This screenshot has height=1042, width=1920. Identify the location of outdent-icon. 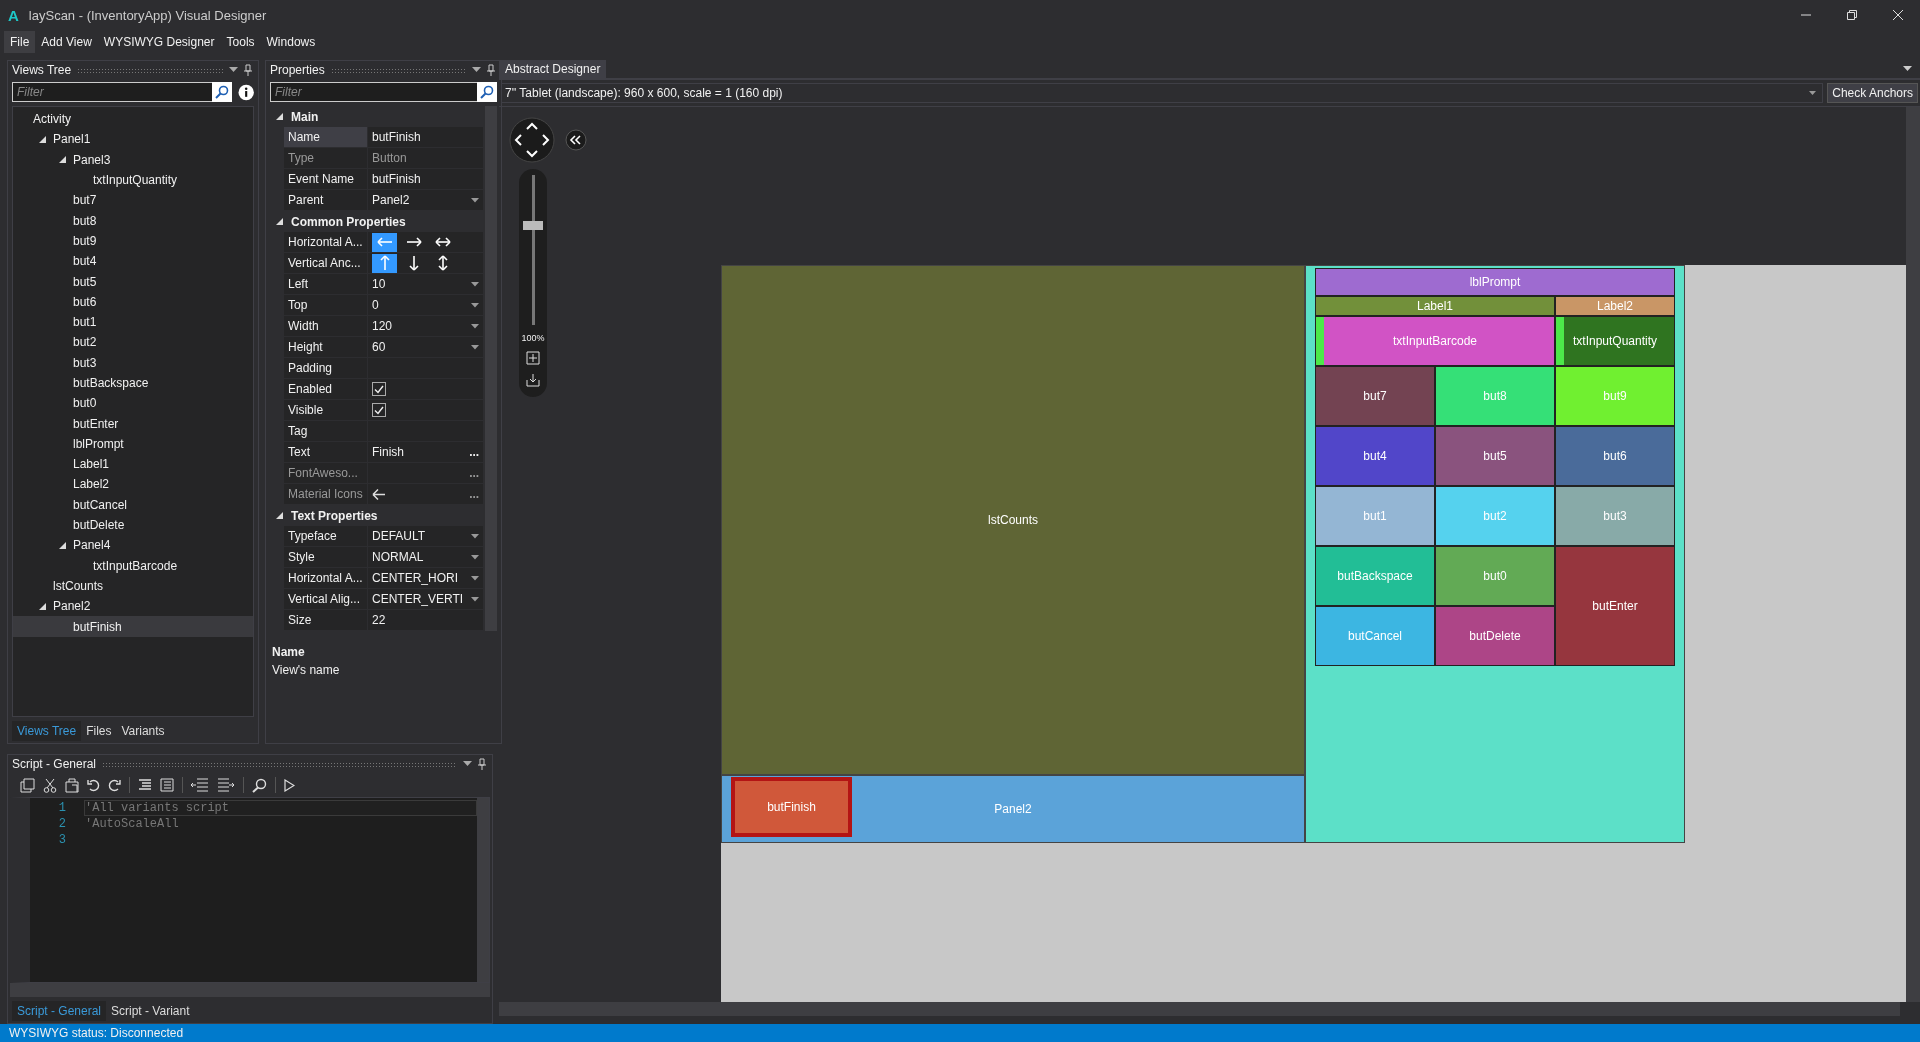
(200, 785).